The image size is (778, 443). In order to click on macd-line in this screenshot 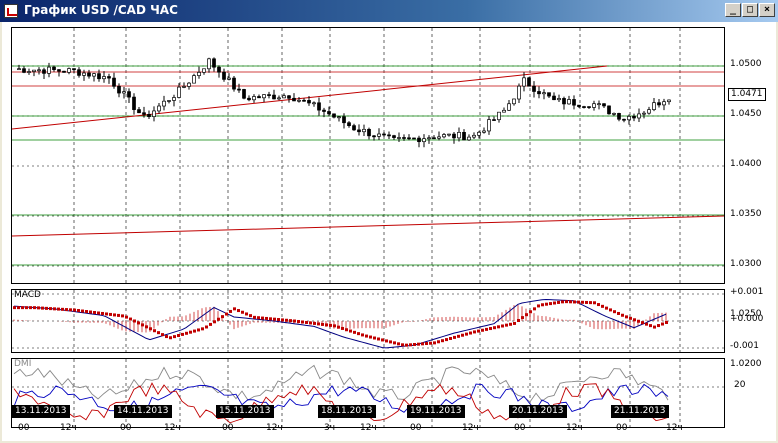, I will do `click(340, 323)`.